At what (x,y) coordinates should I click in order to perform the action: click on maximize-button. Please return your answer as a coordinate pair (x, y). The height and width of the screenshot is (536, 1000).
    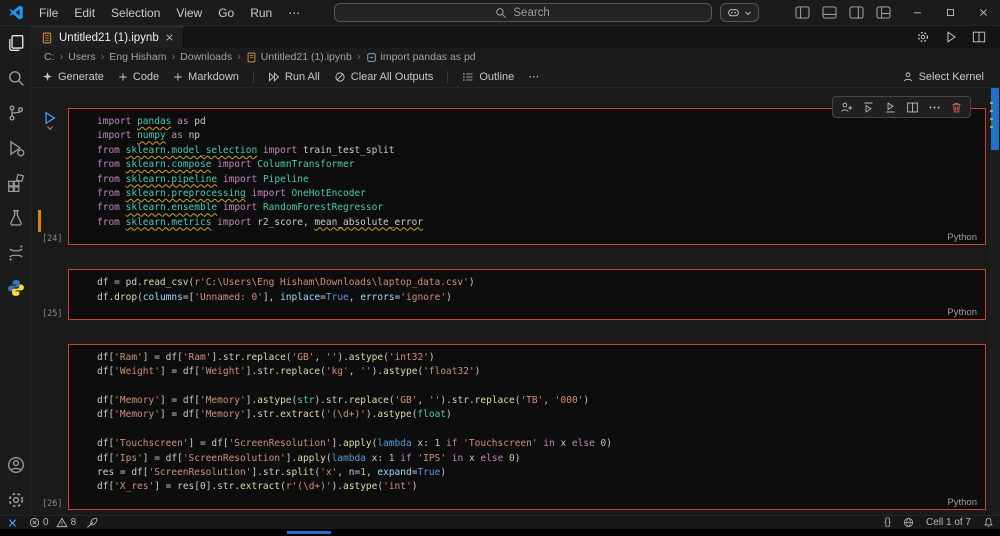
    Looking at the image, I should click on (950, 13).